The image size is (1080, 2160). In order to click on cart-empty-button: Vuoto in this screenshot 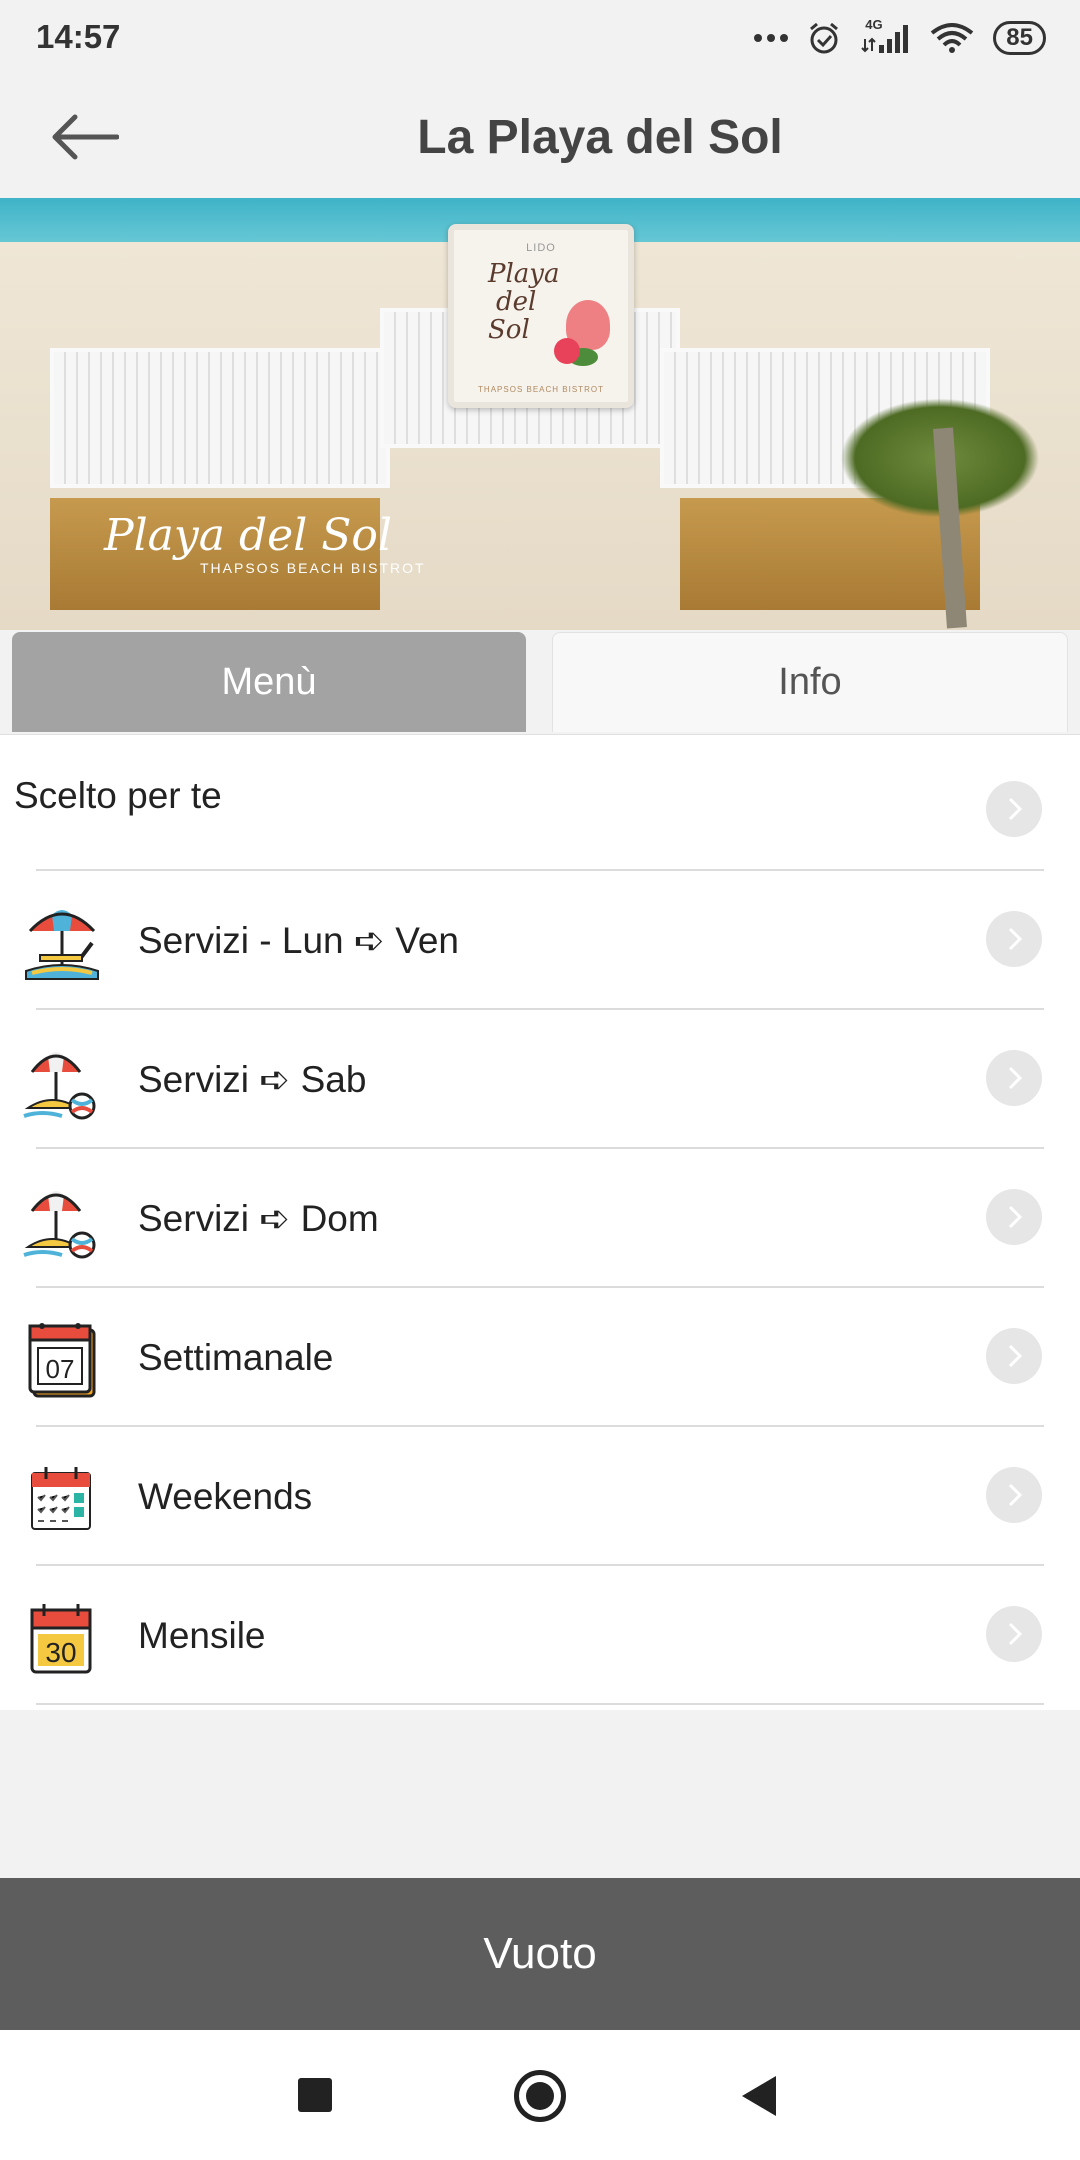, I will do `click(540, 1954)`.